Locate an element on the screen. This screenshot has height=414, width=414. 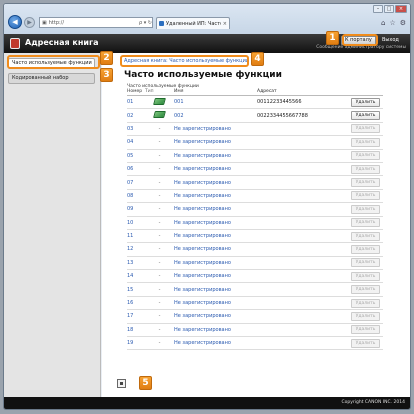
table-row: 04 - Не зарегистрировано Удалить is located at coordinates (255, 143).